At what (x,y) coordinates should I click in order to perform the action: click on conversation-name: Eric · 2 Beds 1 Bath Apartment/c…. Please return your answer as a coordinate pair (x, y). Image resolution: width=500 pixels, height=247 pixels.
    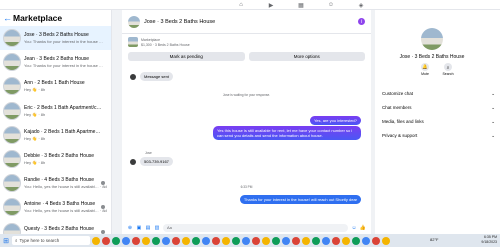
    Looking at the image, I should click on (63, 107).